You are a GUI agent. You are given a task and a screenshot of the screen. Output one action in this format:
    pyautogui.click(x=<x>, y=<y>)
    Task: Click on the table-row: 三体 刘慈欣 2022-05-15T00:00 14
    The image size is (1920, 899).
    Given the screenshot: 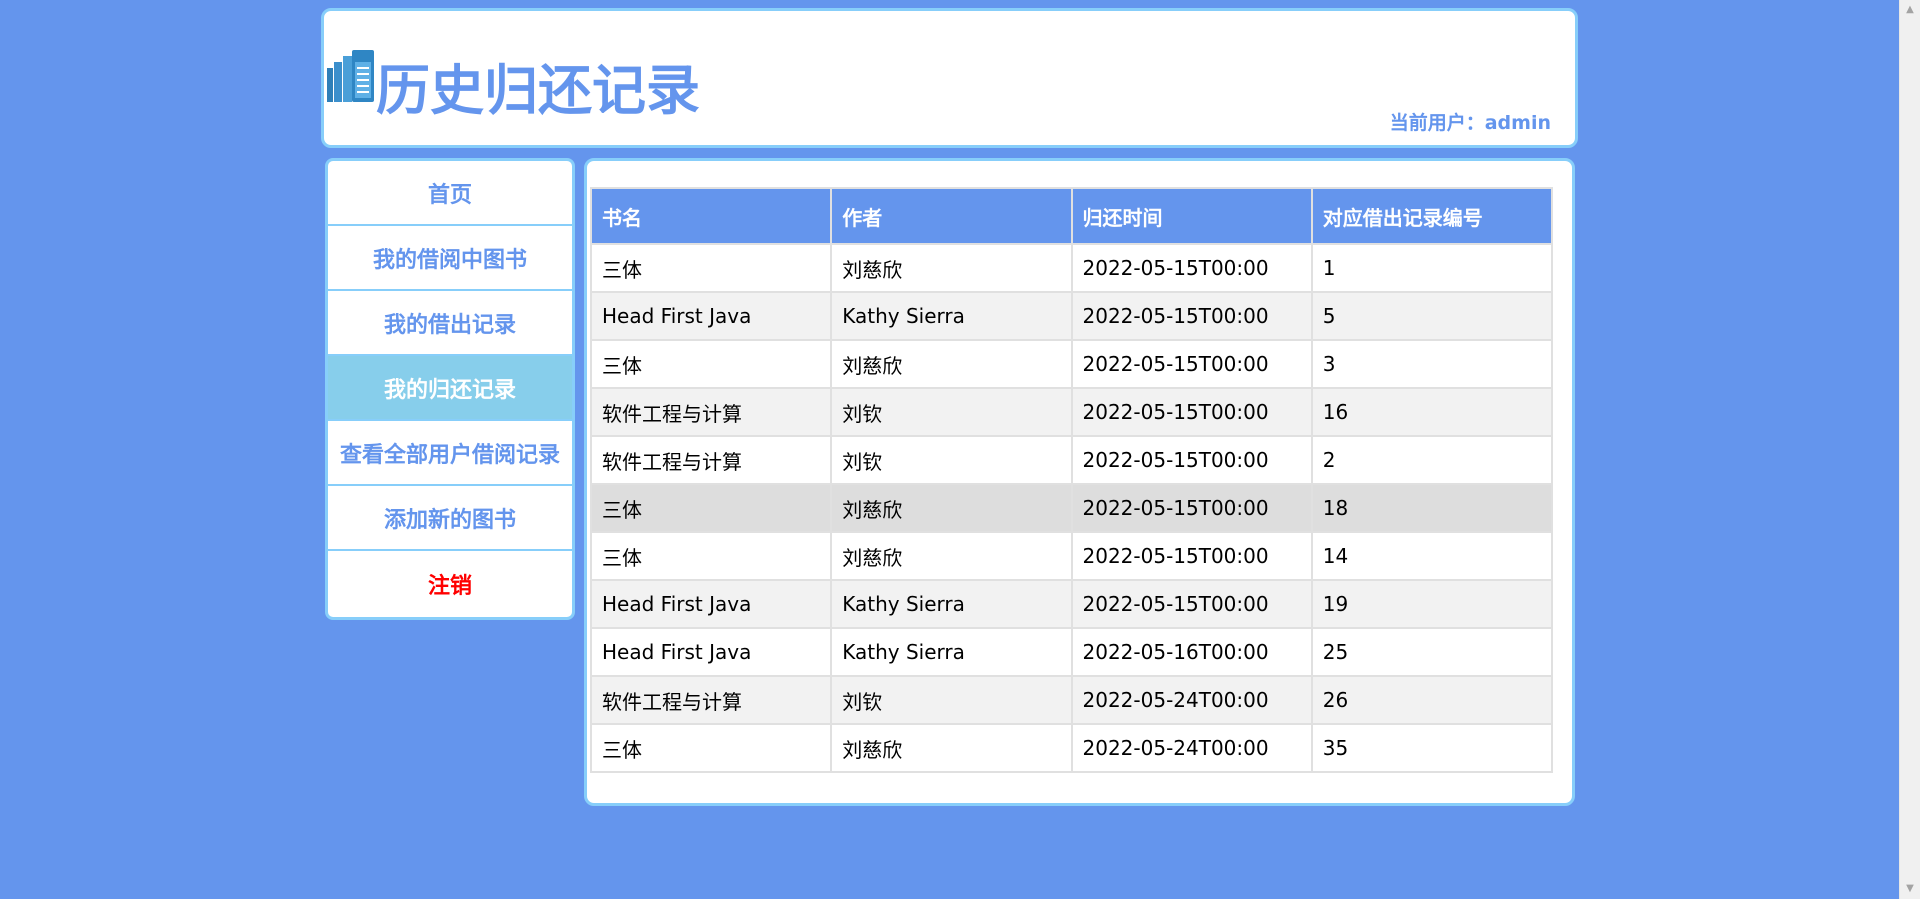 What is the action you would take?
    pyautogui.click(x=1071, y=556)
    